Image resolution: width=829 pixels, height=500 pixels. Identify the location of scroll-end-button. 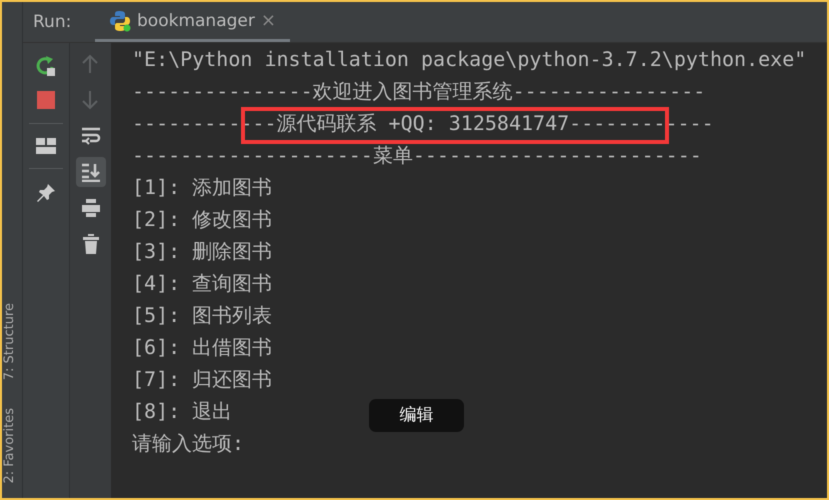
(91, 172).